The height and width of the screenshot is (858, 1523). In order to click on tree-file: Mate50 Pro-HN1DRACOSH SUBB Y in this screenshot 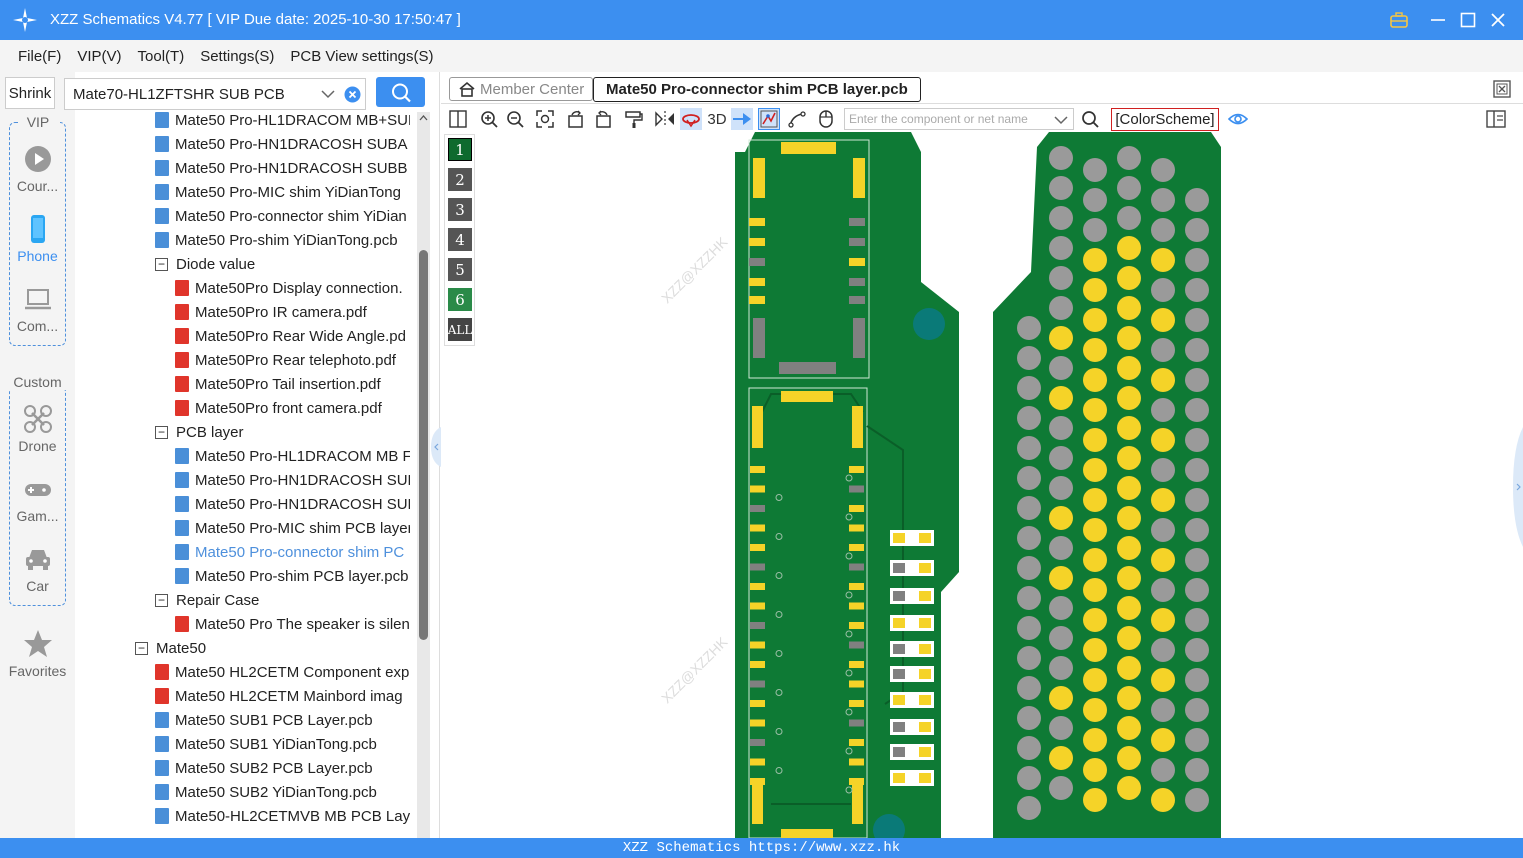, I will do `click(282, 168)`.